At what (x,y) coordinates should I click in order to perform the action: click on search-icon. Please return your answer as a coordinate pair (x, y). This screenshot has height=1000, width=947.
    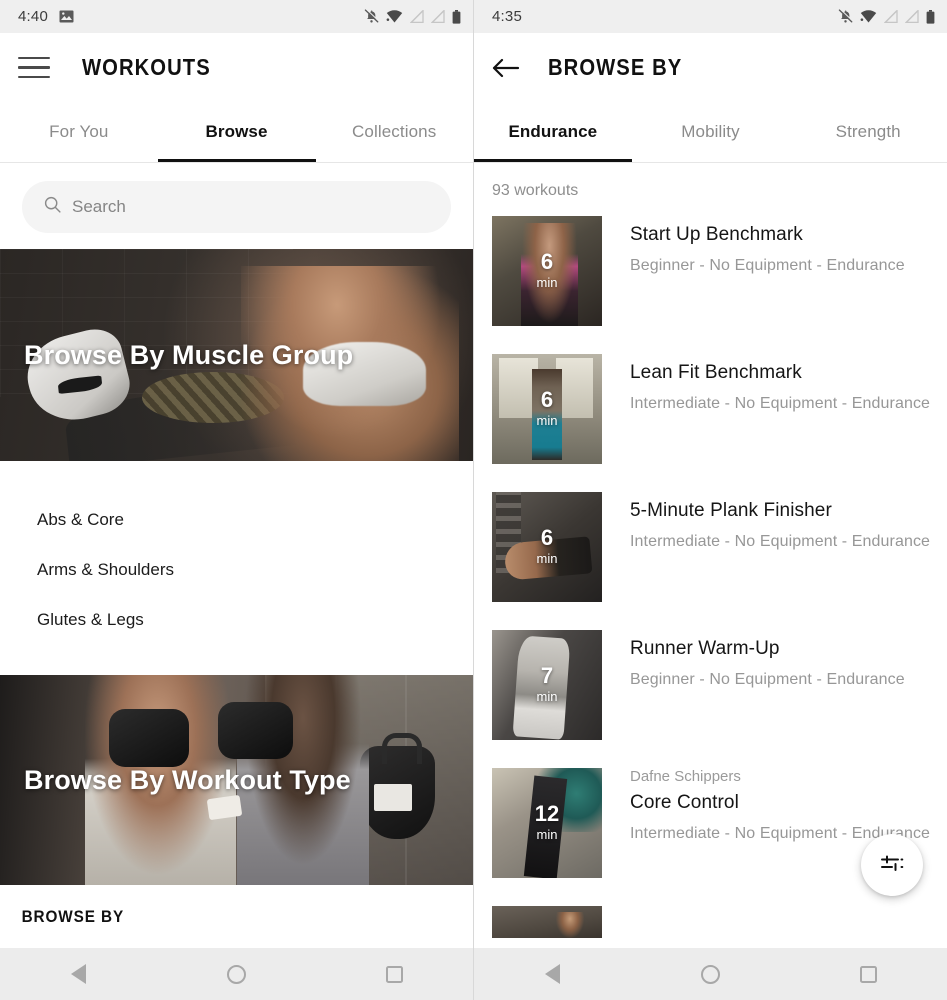
    Looking at the image, I should click on (52, 207).